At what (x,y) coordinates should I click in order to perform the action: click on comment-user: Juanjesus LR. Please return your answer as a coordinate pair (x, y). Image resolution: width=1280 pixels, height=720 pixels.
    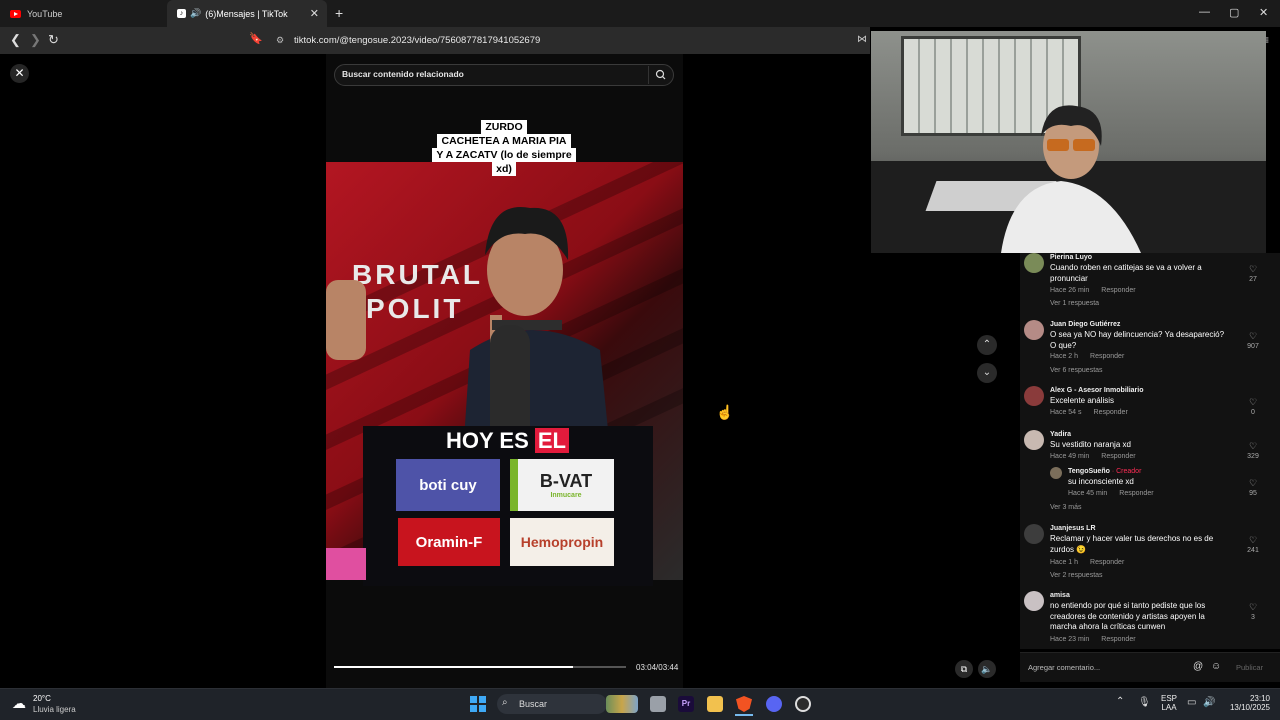
    Looking at the image, I should click on (1073, 528).